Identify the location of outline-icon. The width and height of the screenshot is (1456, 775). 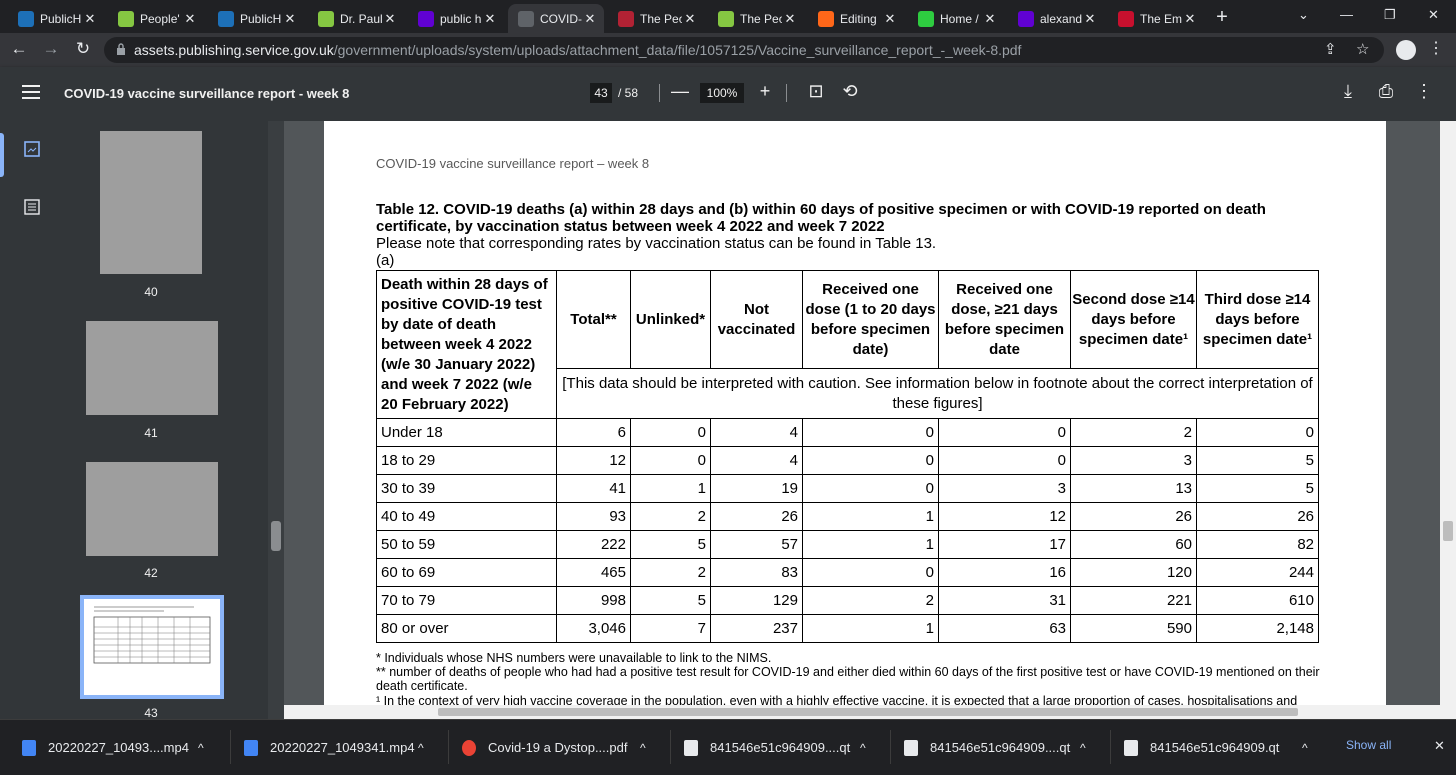
(32, 207).